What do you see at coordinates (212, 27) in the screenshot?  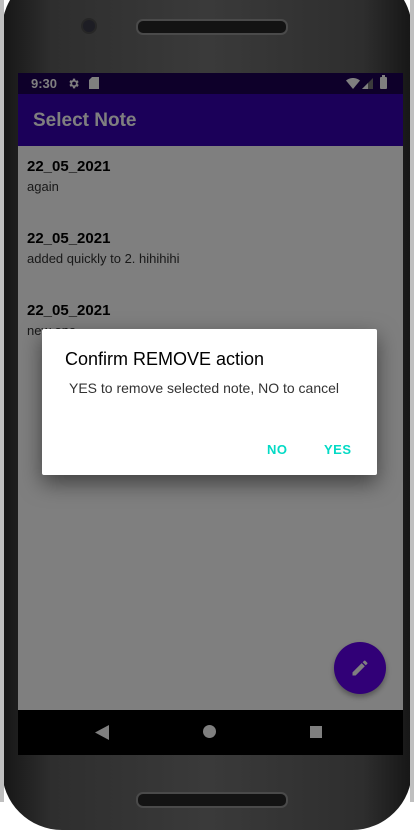 I see `speaker-grille` at bounding box center [212, 27].